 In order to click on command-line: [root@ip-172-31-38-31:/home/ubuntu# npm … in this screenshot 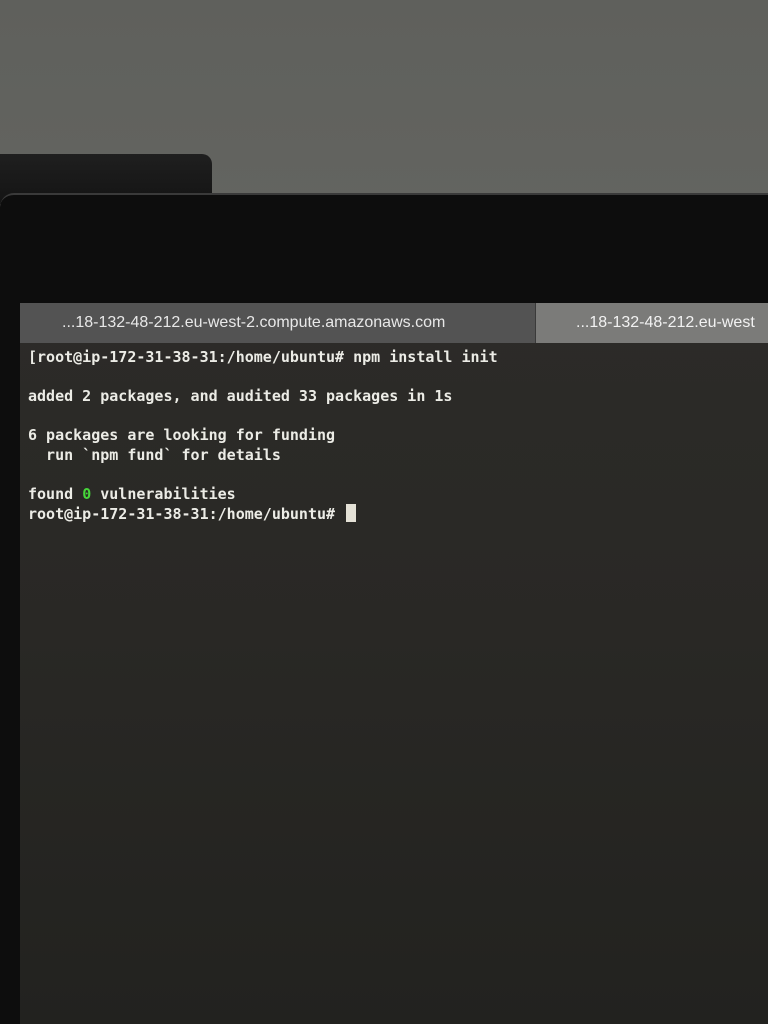, I will do `click(263, 357)`.